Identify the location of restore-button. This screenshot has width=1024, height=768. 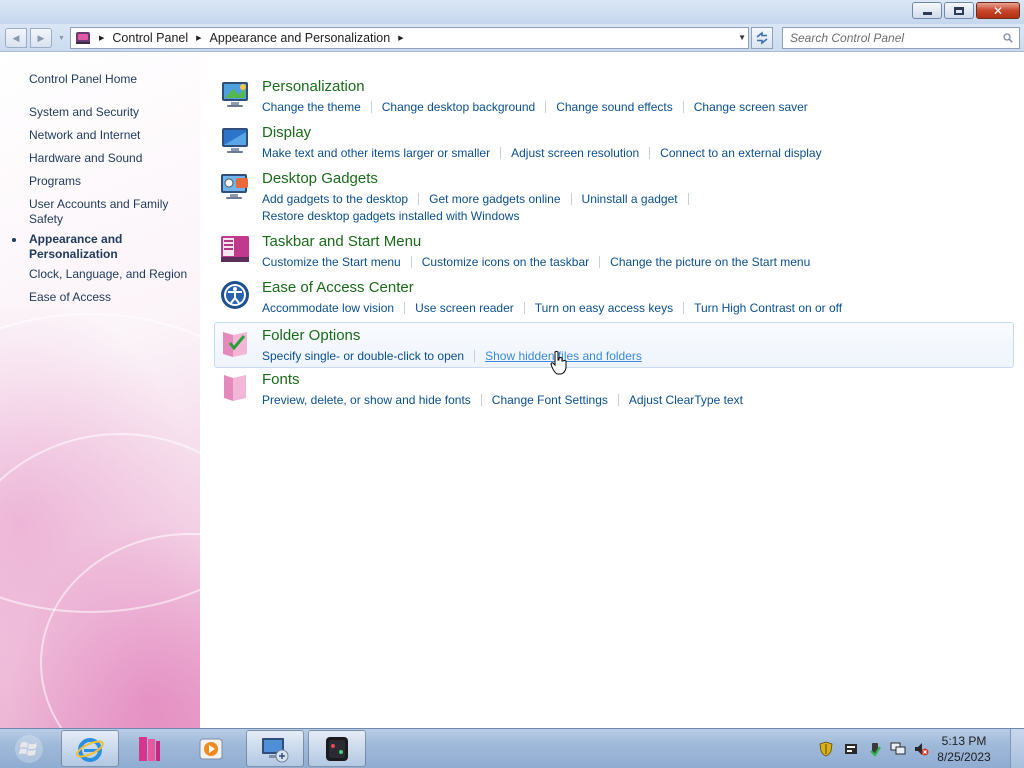
(959, 10).